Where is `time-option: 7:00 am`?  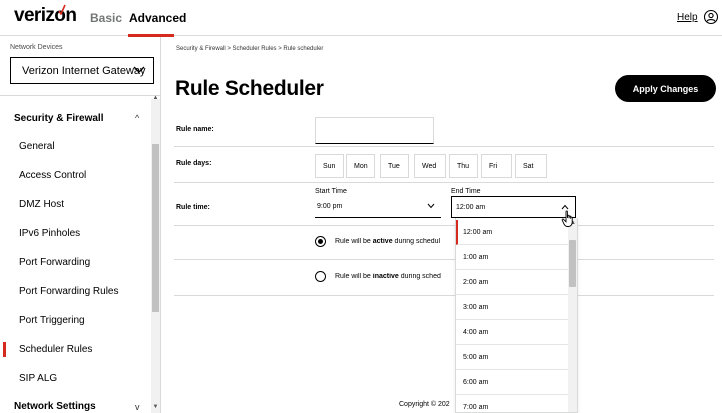 time-option: 7:00 am is located at coordinates (512, 403).